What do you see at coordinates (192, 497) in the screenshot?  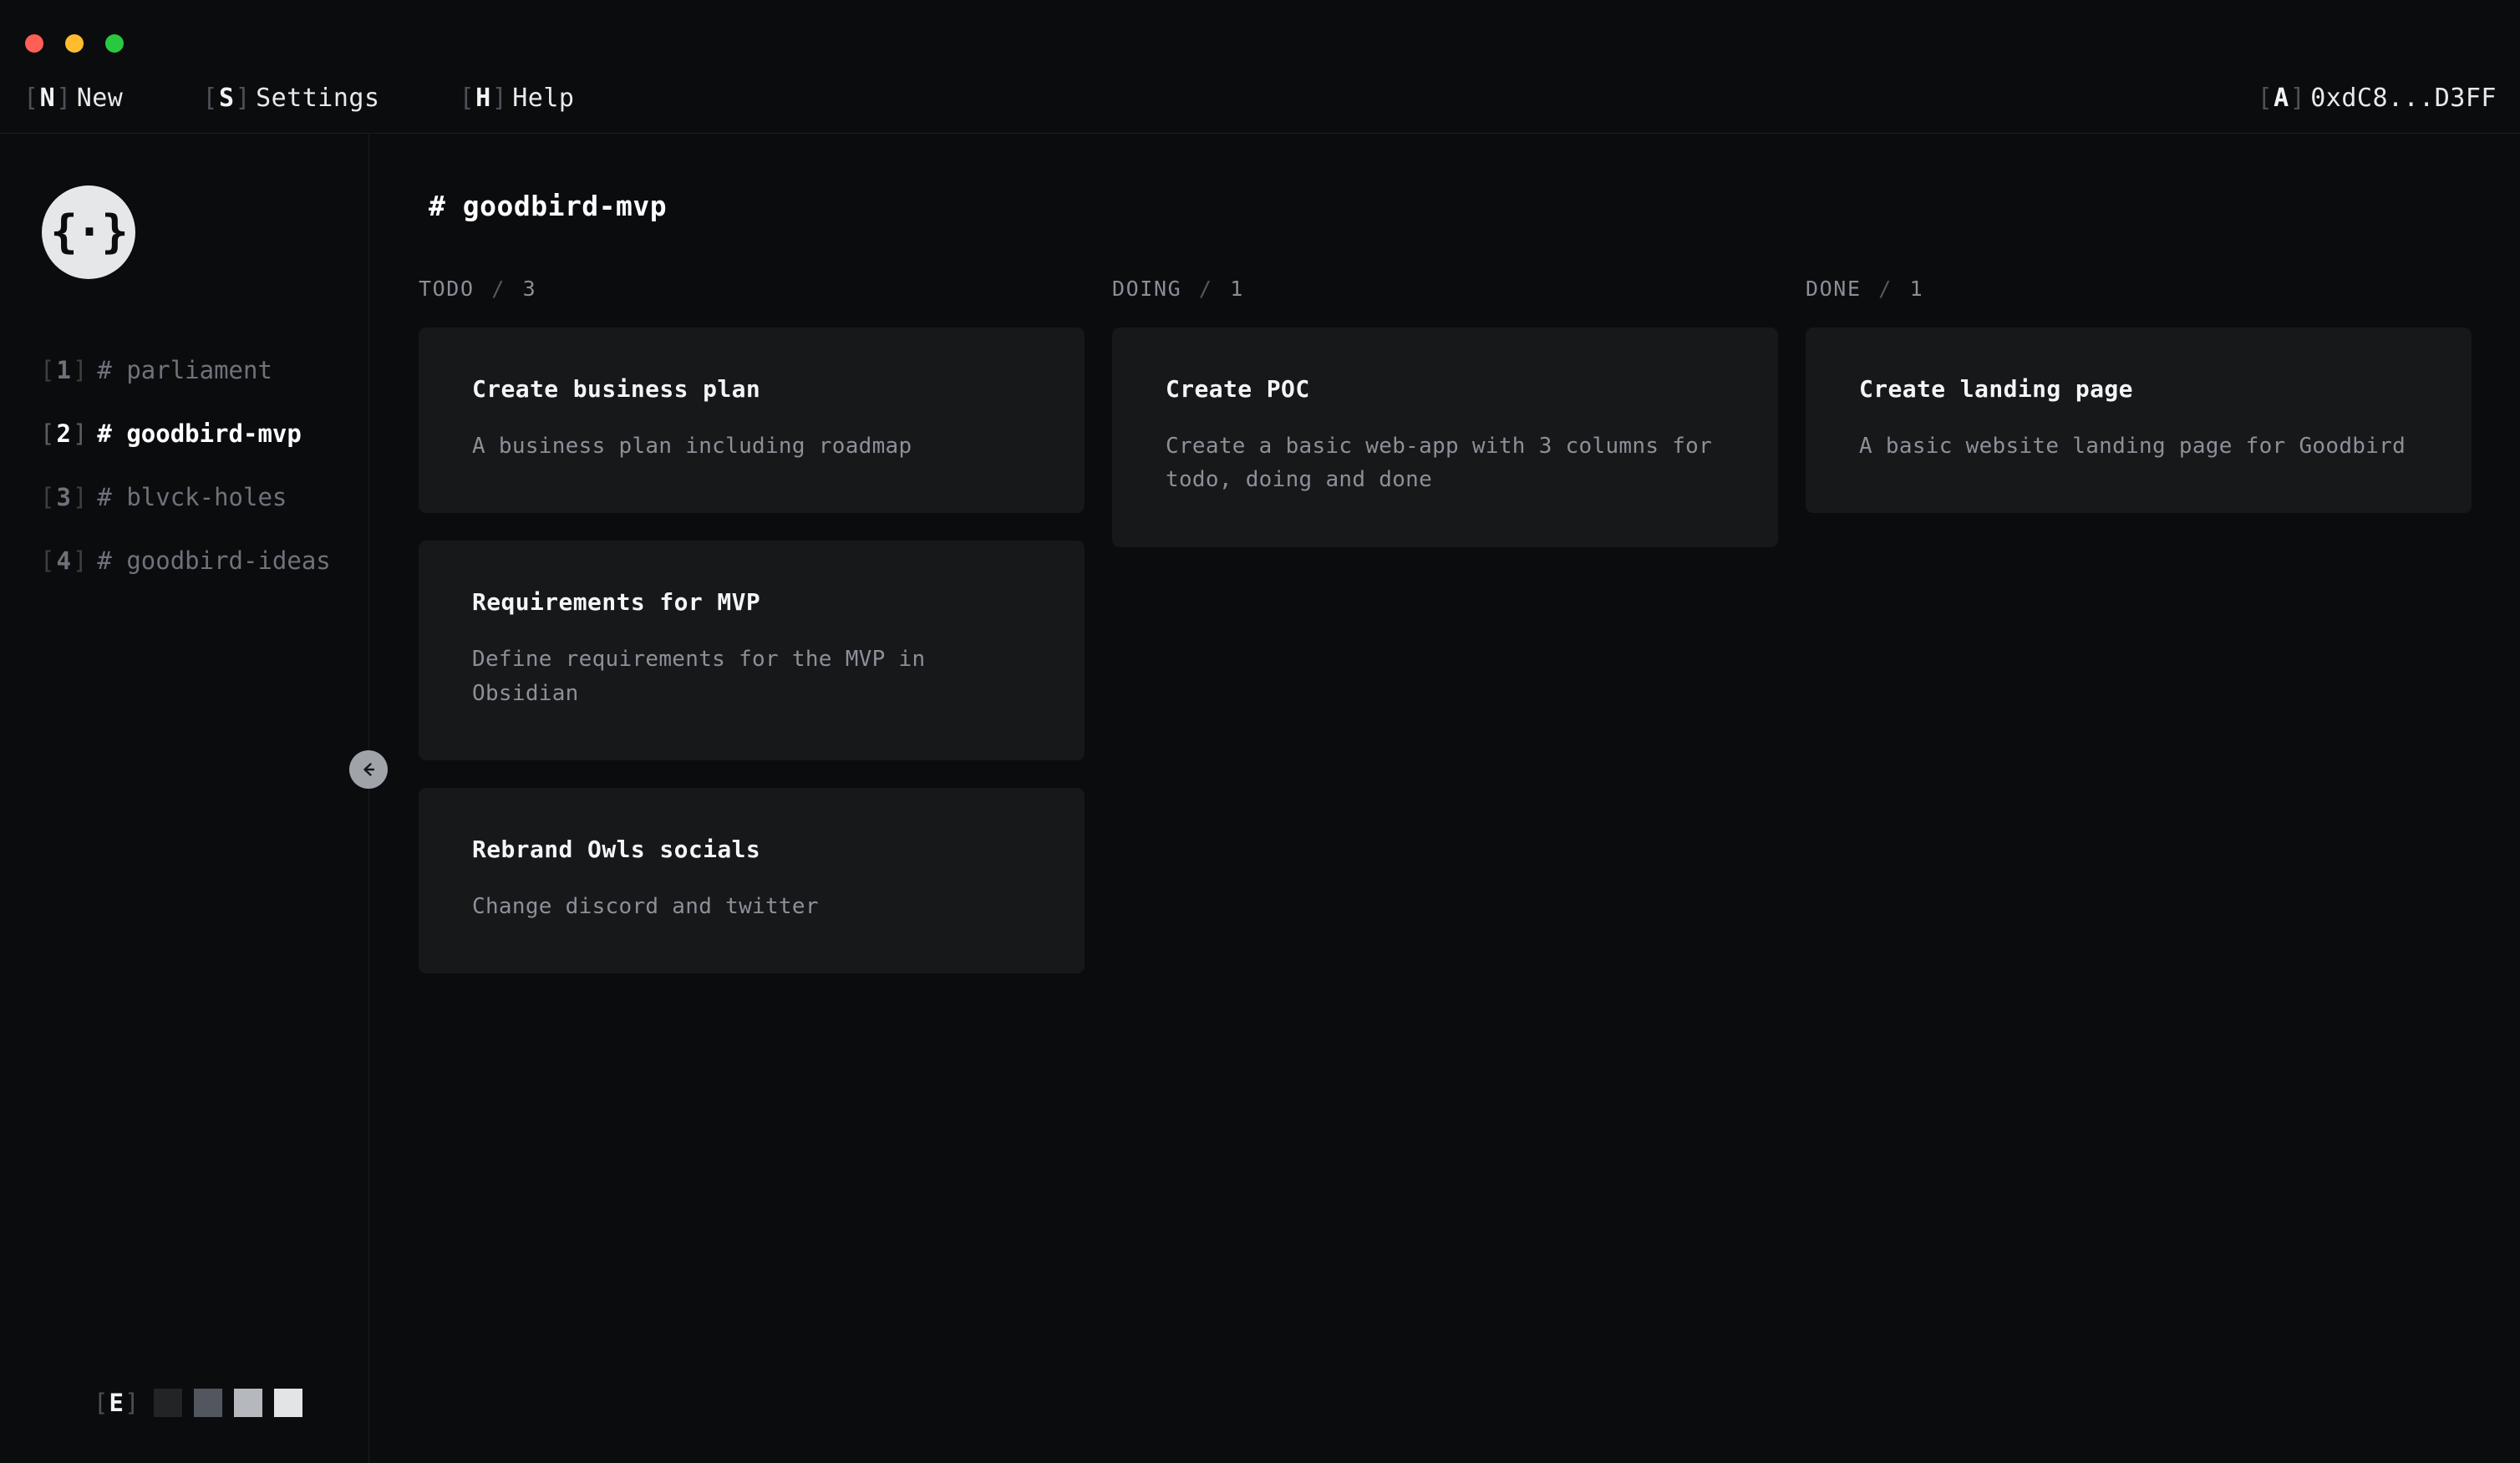 I see `project-name: # blvck-holes` at bounding box center [192, 497].